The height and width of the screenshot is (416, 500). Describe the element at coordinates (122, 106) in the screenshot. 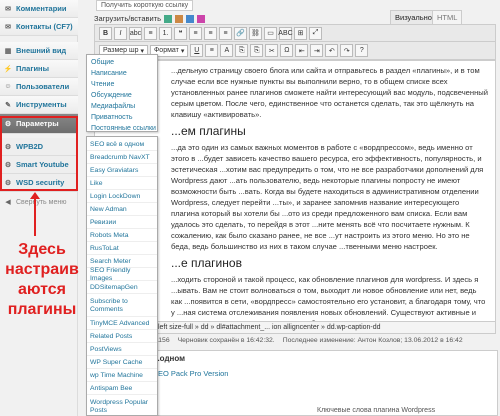

I see `flyout-item-media: Медиафайлы` at that location.